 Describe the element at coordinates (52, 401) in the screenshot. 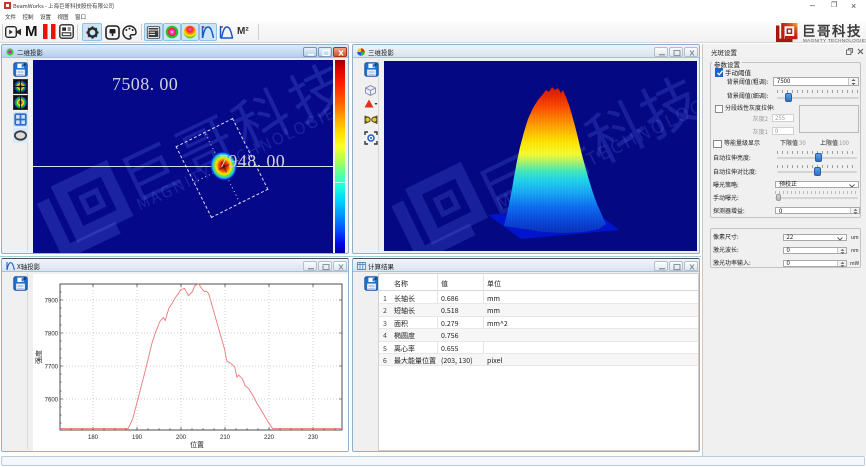

I see `svg-text: 7600` at that location.